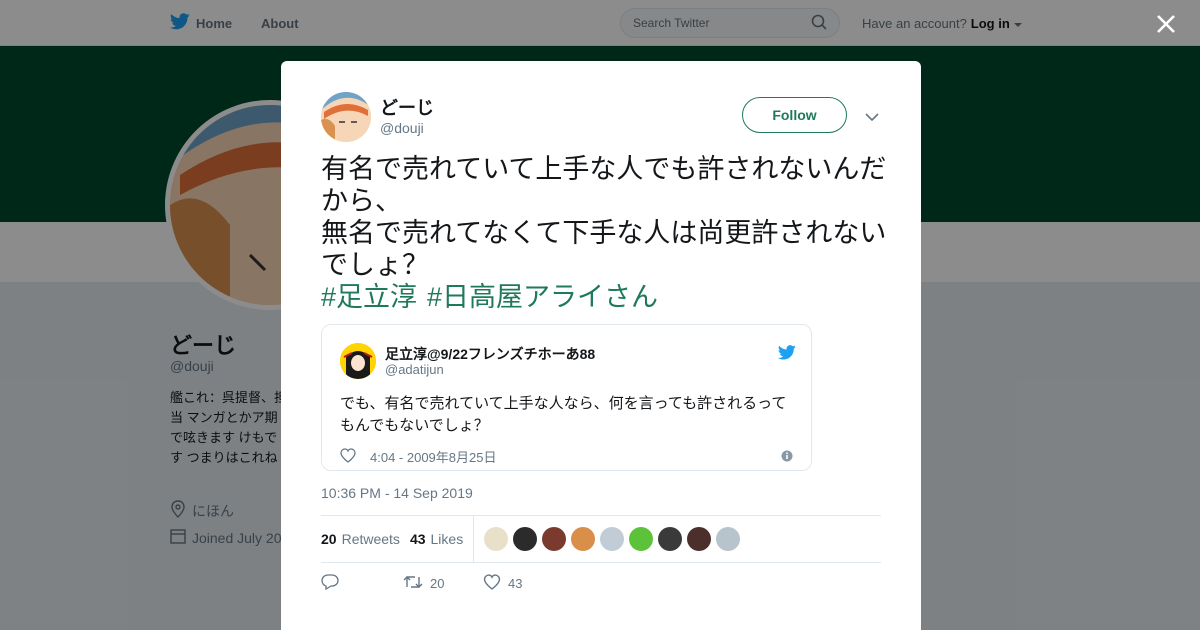 Image resolution: width=1200 pixels, height=630 pixels. I want to click on likes-stat: 43 Likes, so click(436, 539).